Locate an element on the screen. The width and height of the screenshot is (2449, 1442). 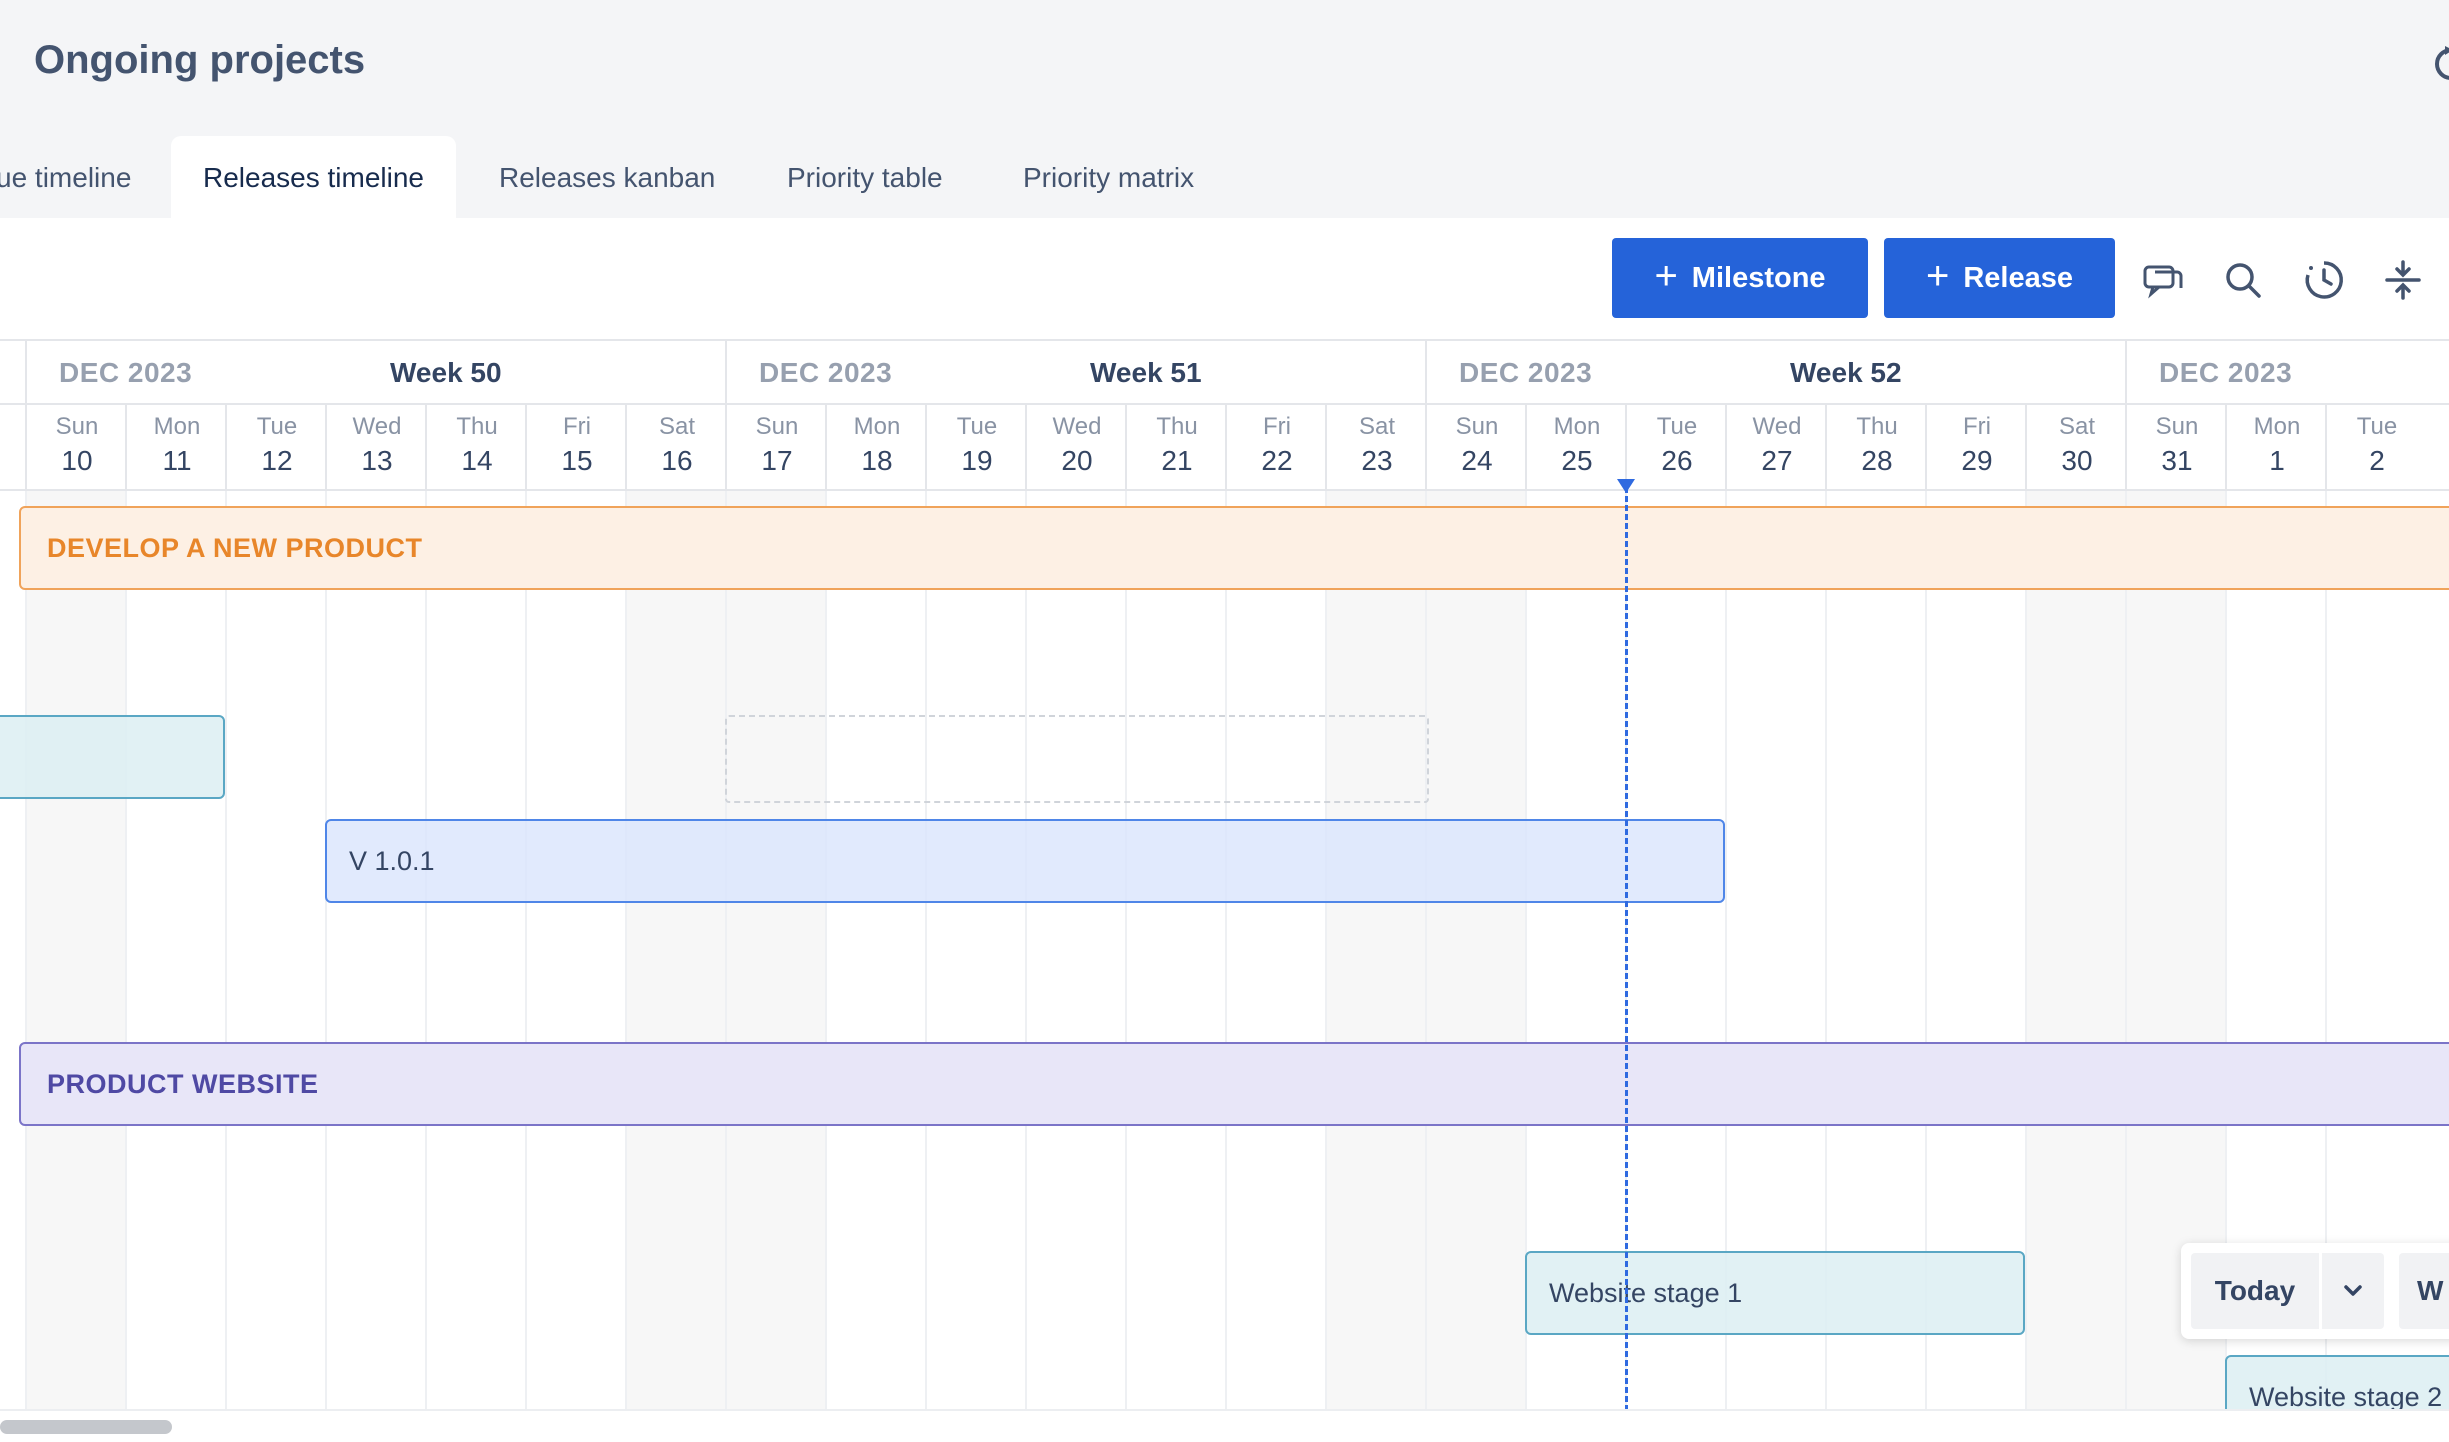
day-cell: Wed 13 is located at coordinates (376, 446).